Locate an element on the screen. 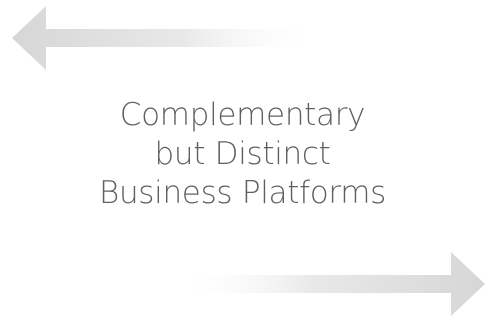 The image size is (485, 323). headline-line-1: Complementary is located at coordinates (242, 115).